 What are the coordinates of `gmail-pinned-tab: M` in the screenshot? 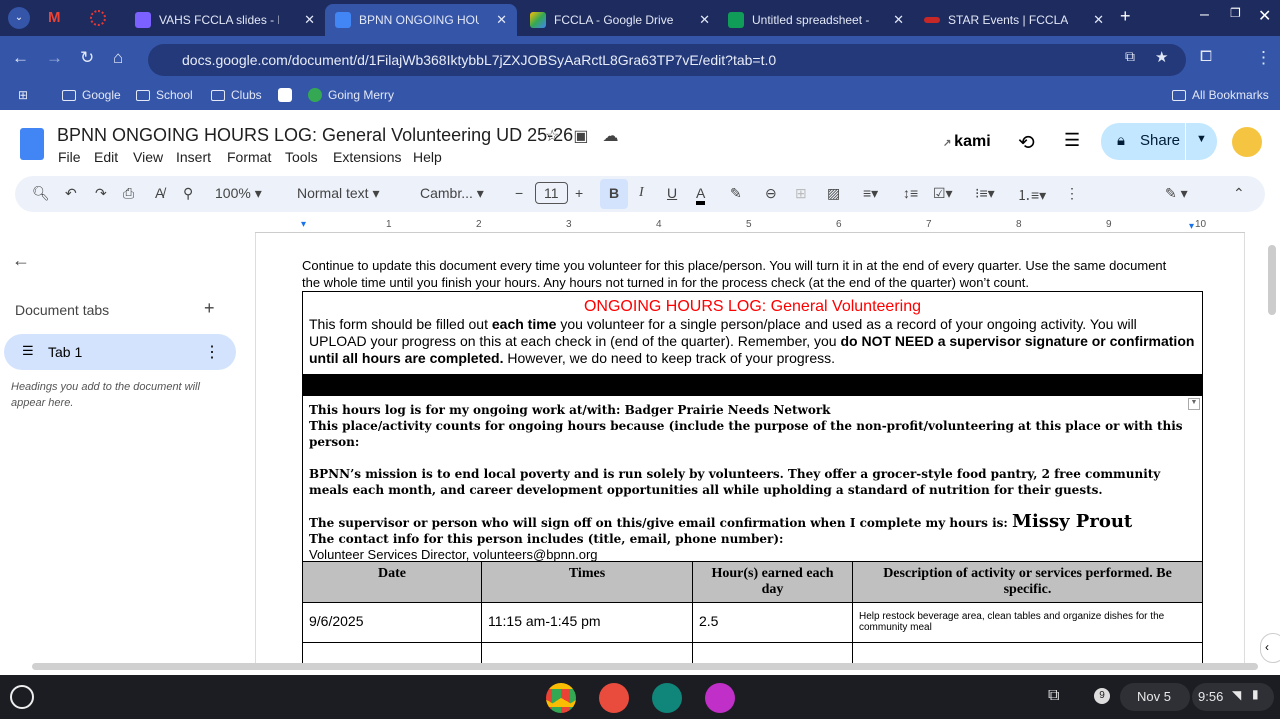 It's located at (54, 17).